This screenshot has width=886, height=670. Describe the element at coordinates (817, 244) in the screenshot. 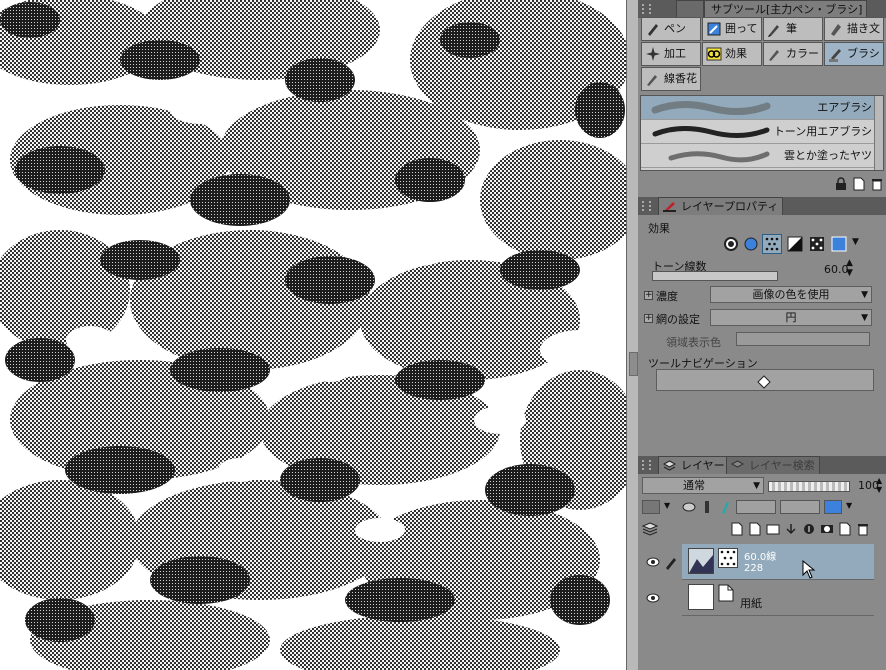

I see `dots-pattern-icon` at that location.